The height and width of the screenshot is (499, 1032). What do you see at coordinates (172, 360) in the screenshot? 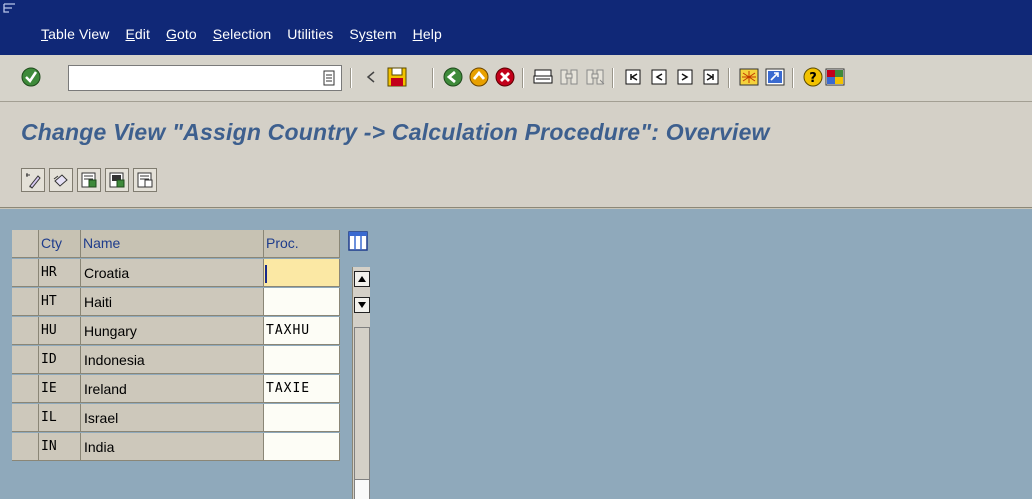
I see `cell-name: Indonesia` at bounding box center [172, 360].